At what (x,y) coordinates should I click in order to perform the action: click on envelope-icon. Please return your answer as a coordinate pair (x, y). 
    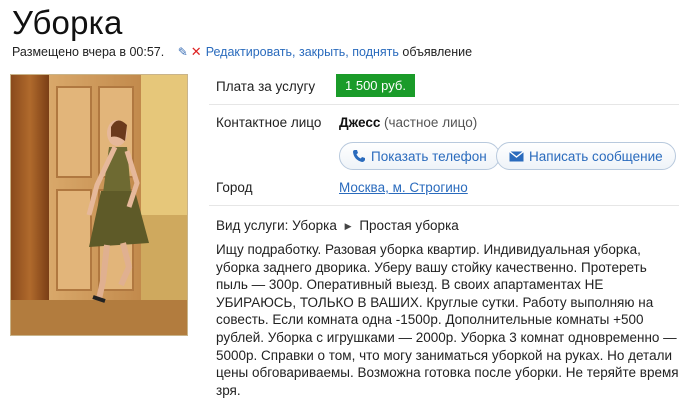
    Looking at the image, I should click on (516, 156).